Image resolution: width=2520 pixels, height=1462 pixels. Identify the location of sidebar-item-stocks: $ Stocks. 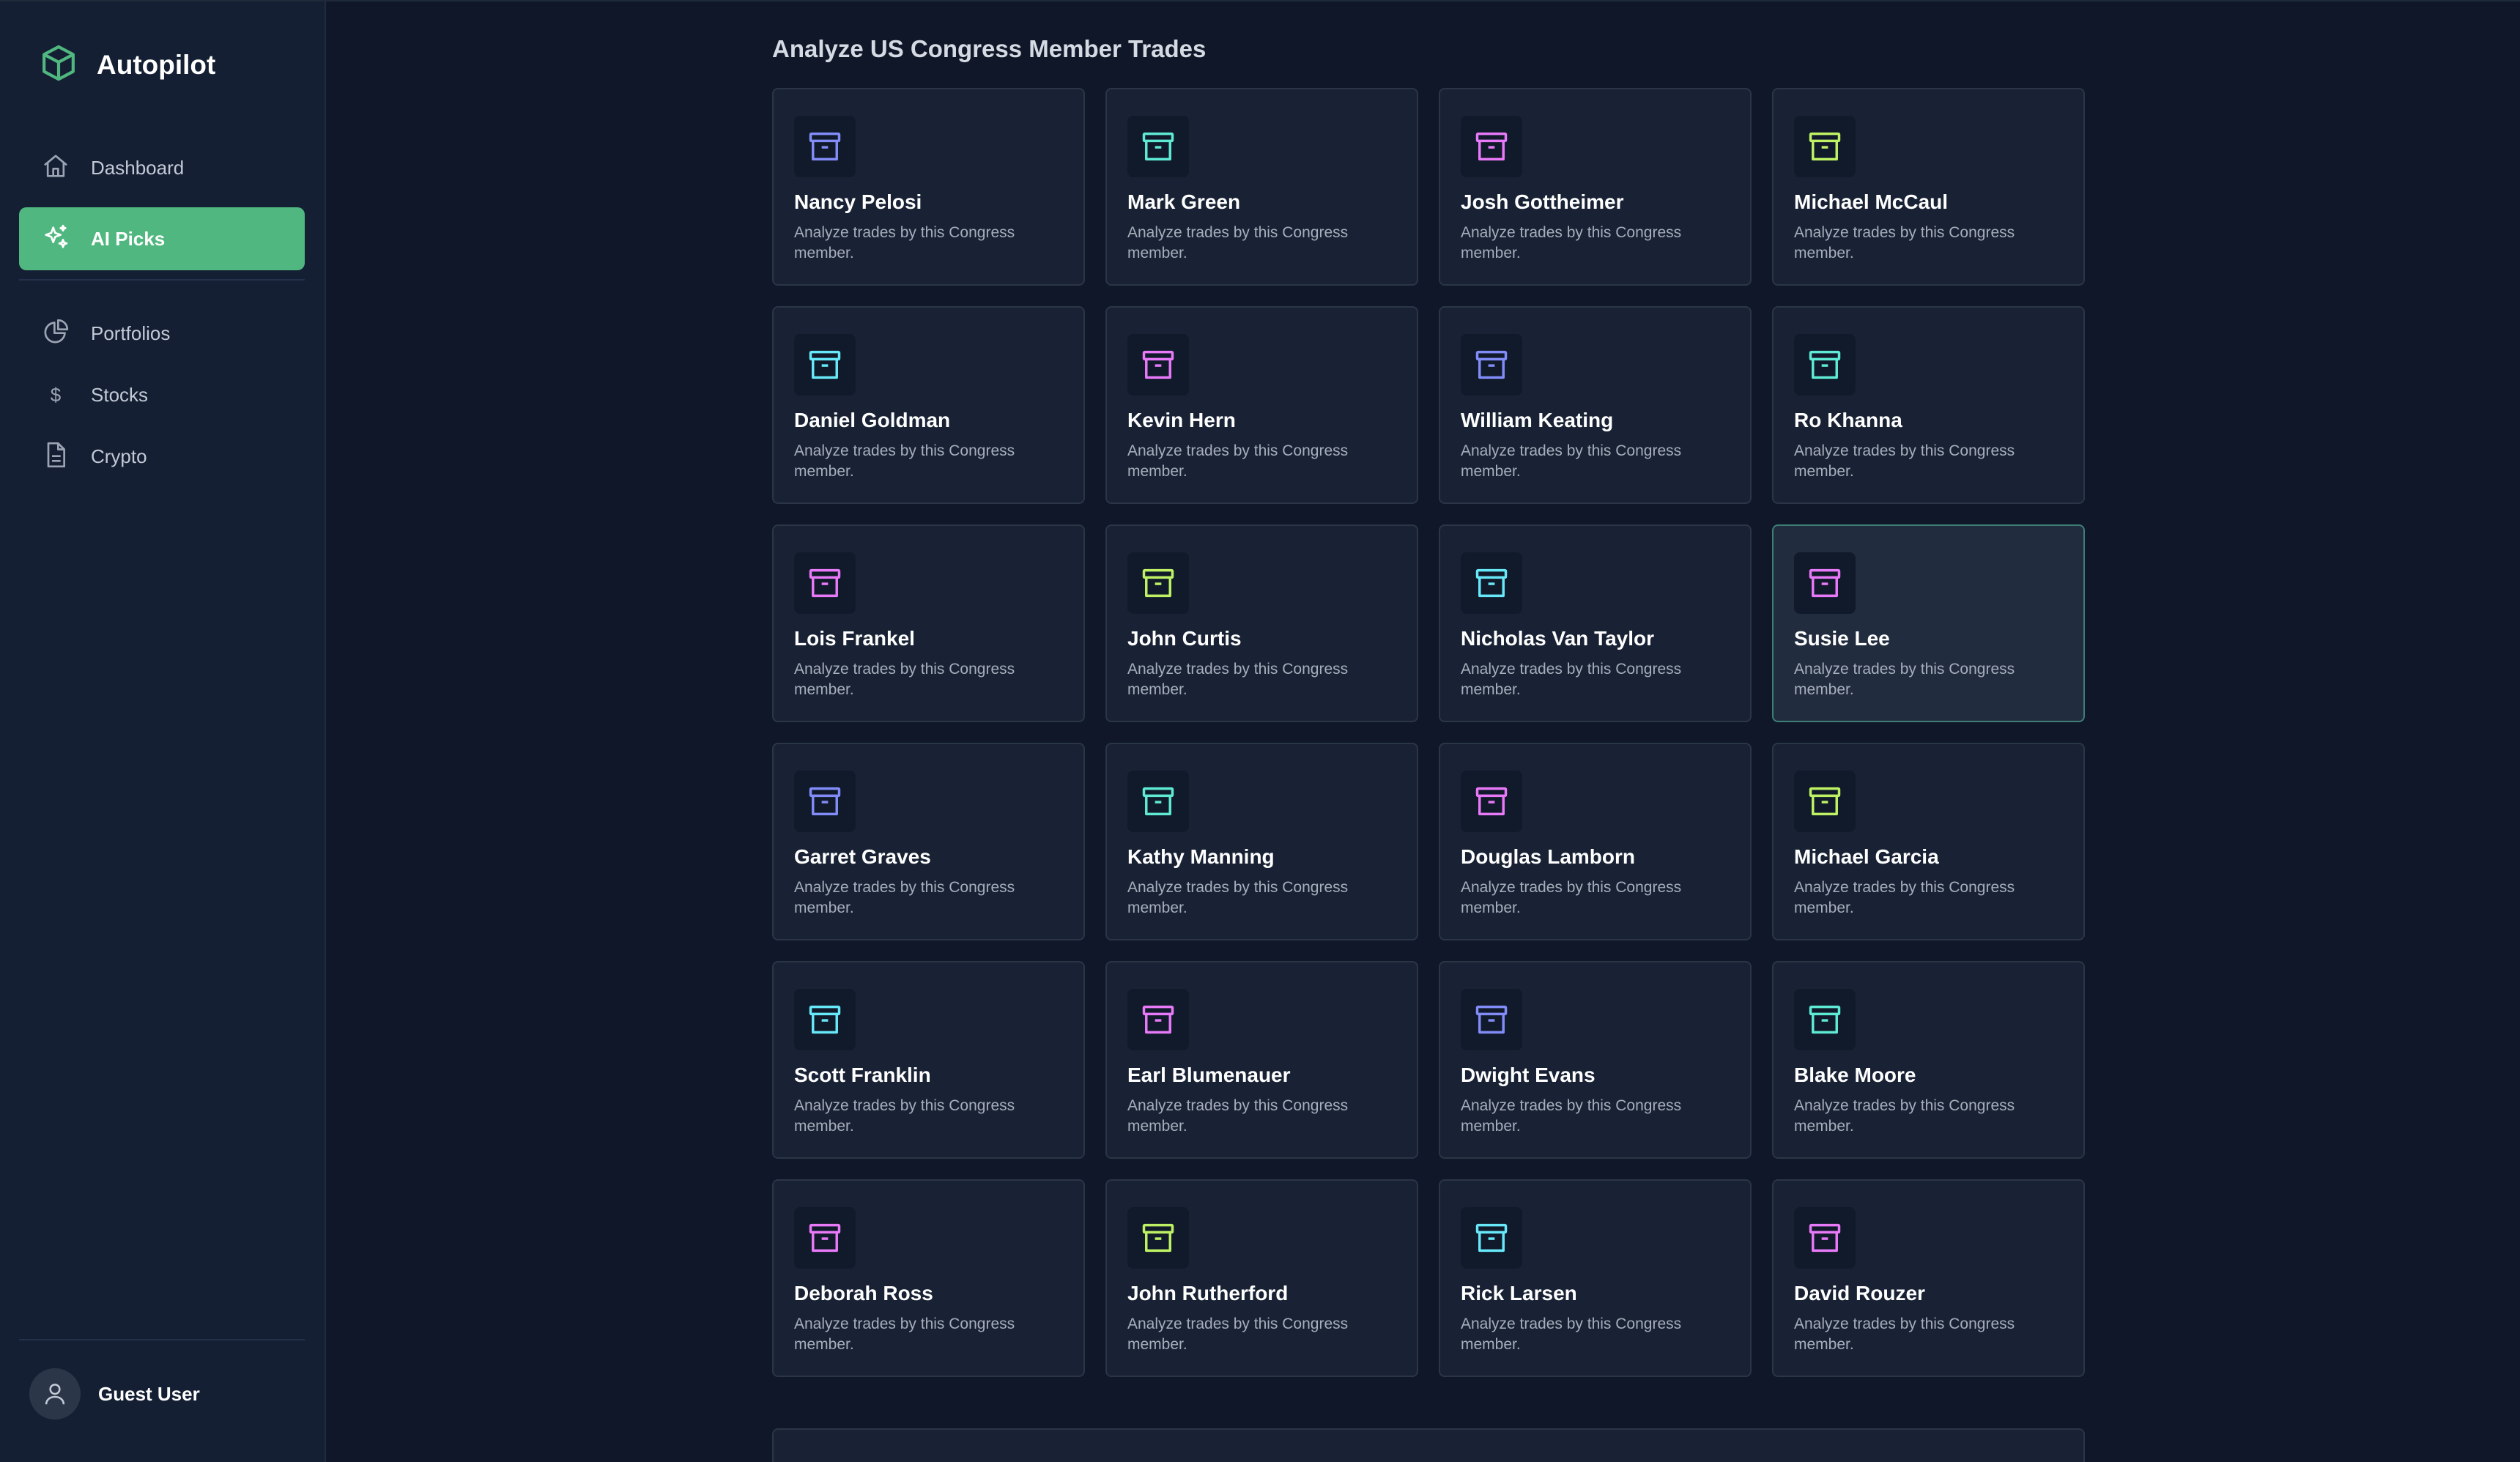
(162, 394).